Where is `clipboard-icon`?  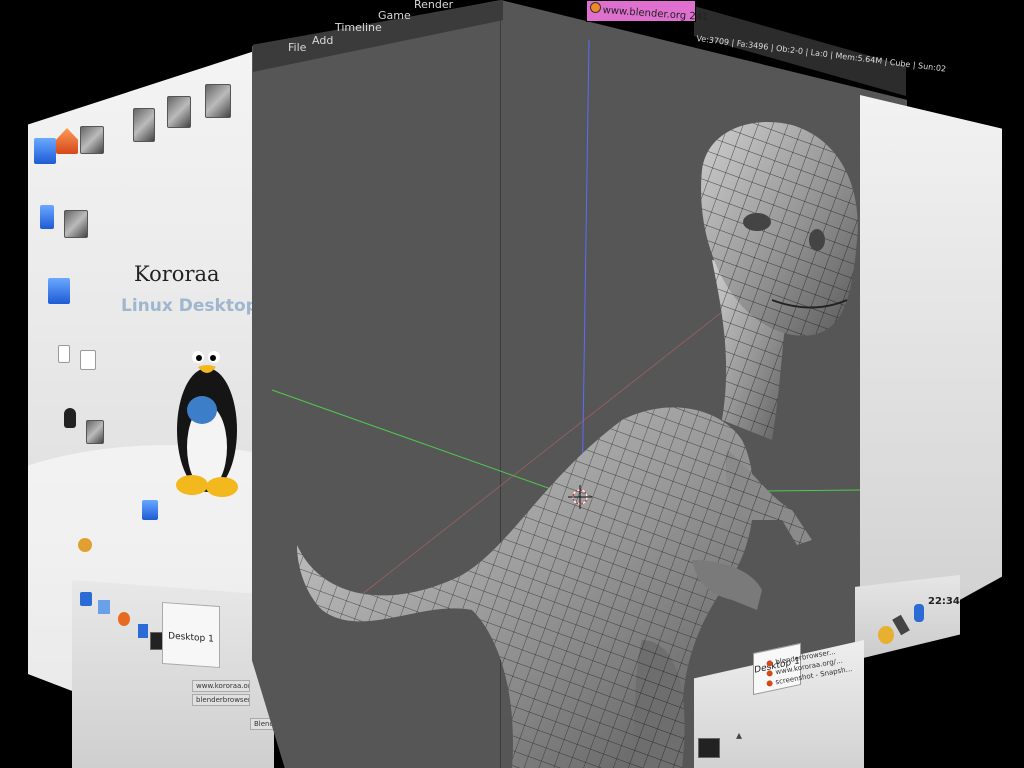
clipboard-icon is located at coordinates (886, 635).